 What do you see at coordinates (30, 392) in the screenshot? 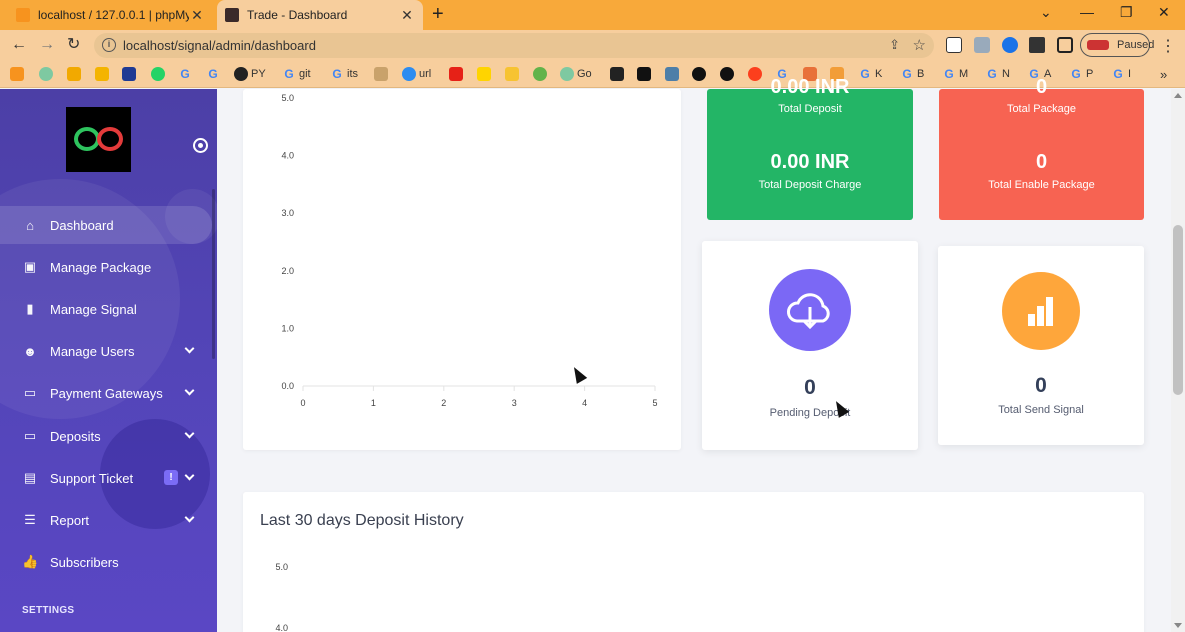
I see `credit-card-icon: ▭` at bounding box center [30, 392].